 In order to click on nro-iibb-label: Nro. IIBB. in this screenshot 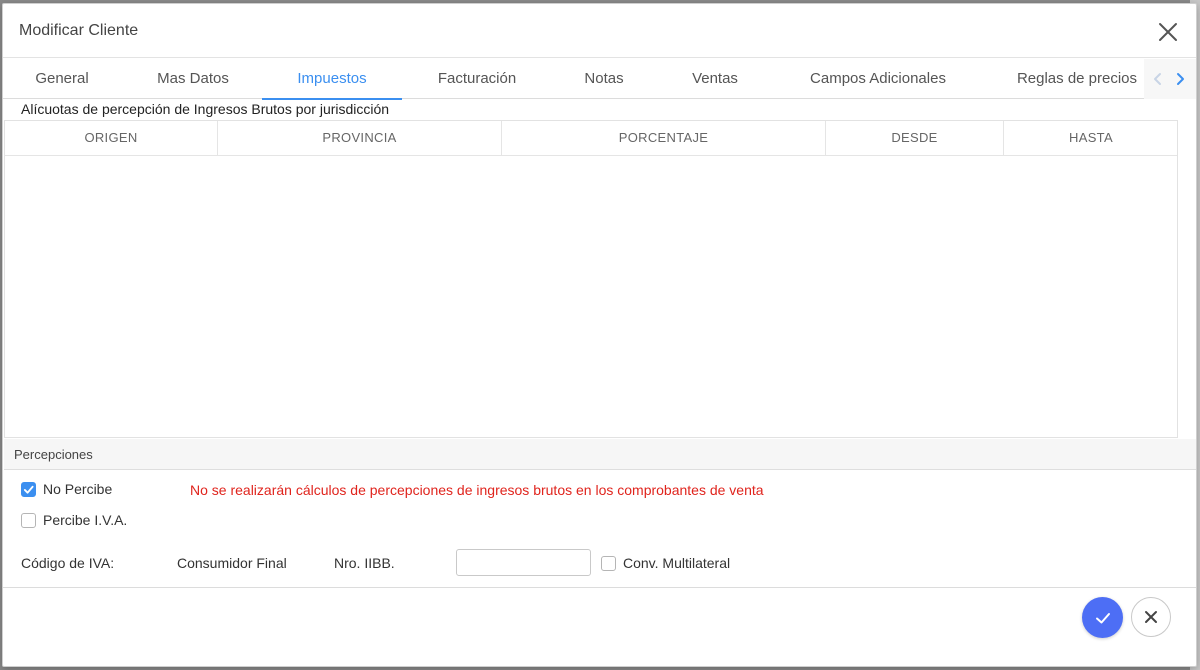, I will do `click(364, 563)`.